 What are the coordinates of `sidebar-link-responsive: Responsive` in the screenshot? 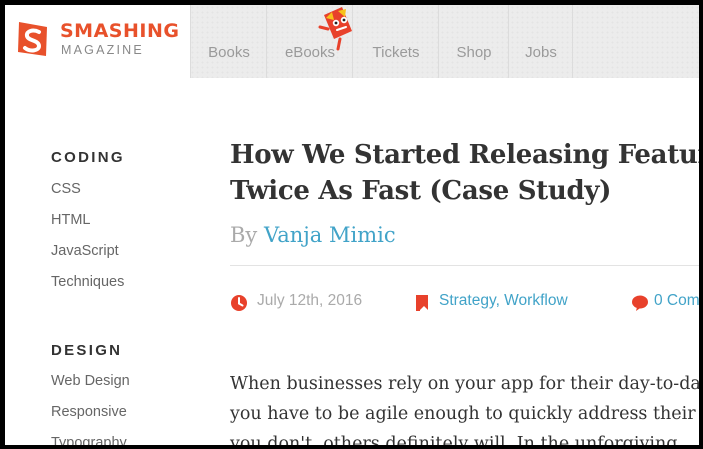 It's located at (89, 412).